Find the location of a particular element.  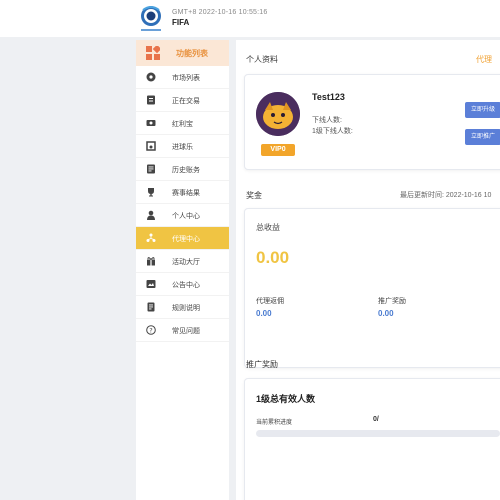

sidebar-item-label: 正在交易 is located at coordinates (186, 101).